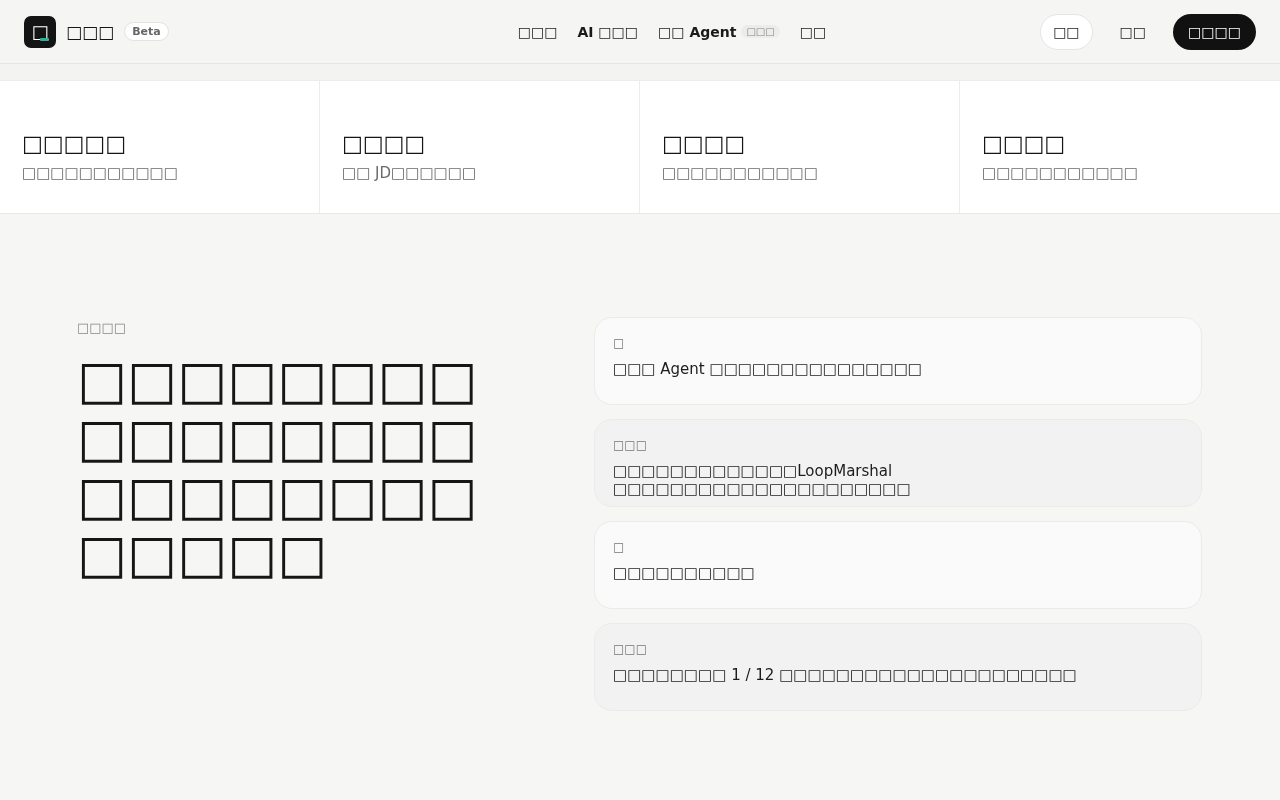 The image size is (1280, 800). I want to click on section-label: □□□□, so click(102, 327).